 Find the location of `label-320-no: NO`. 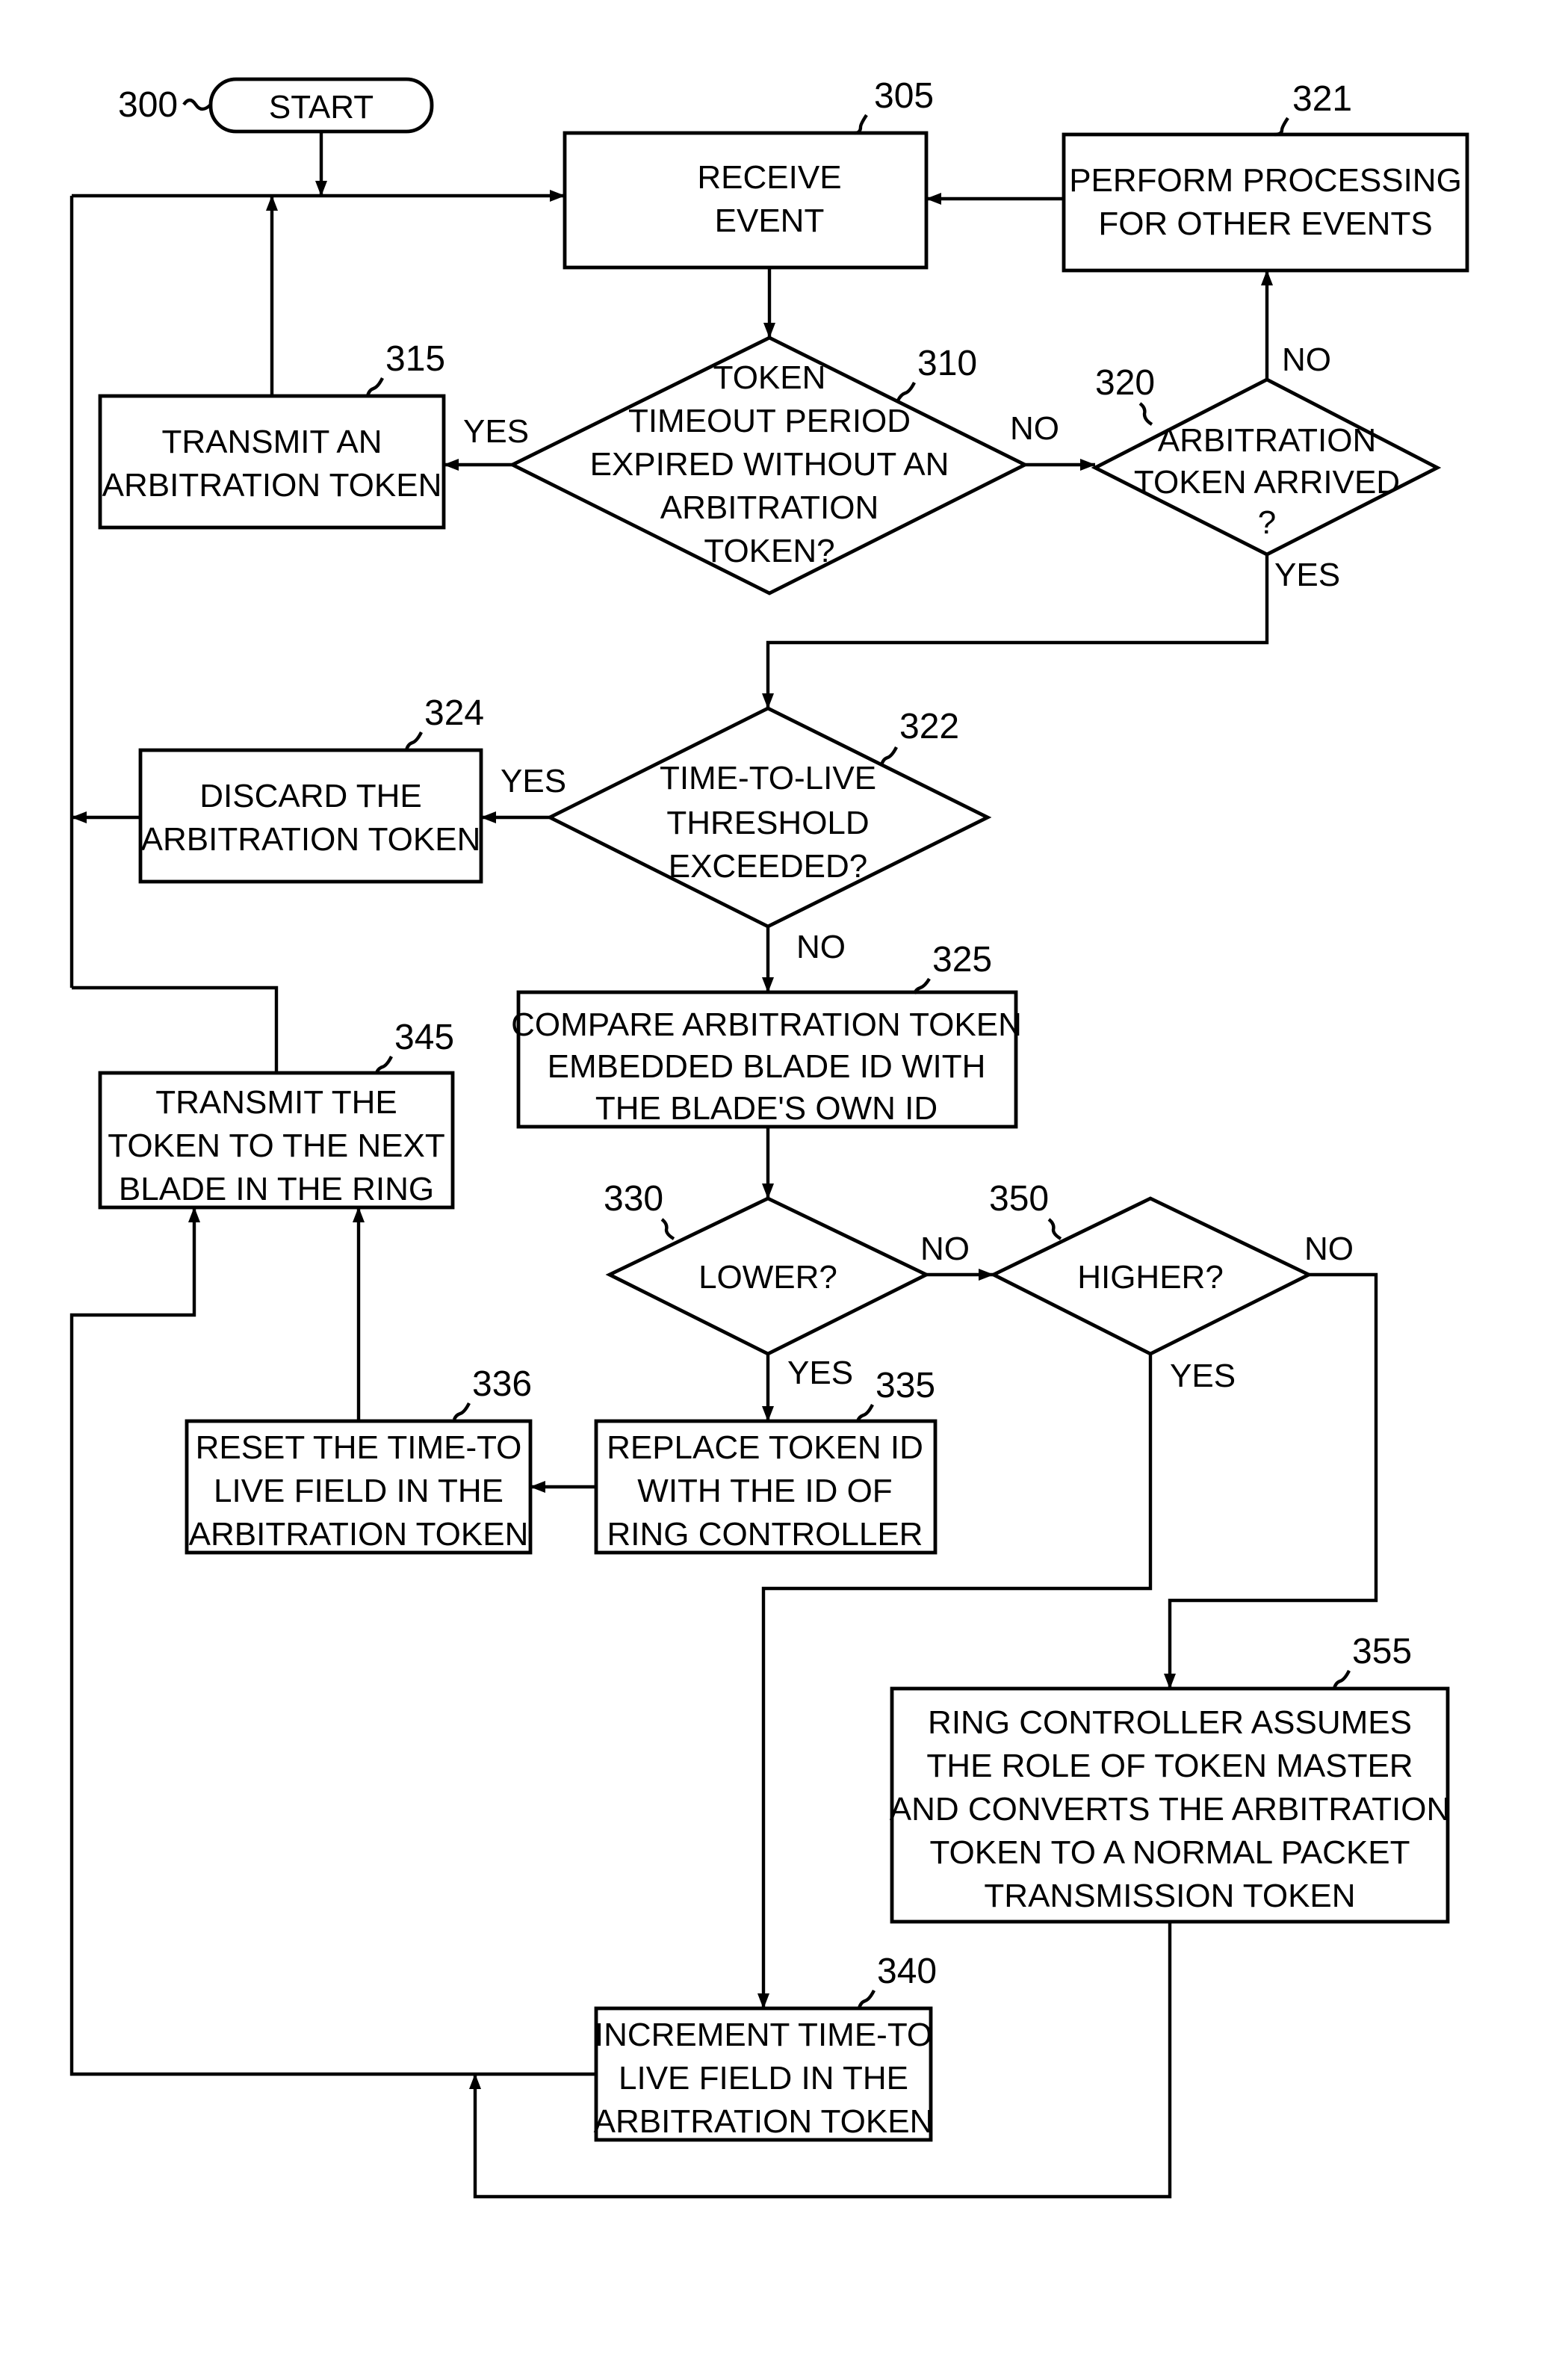

label-320-no: NO is located at coordinates (1306, 359).